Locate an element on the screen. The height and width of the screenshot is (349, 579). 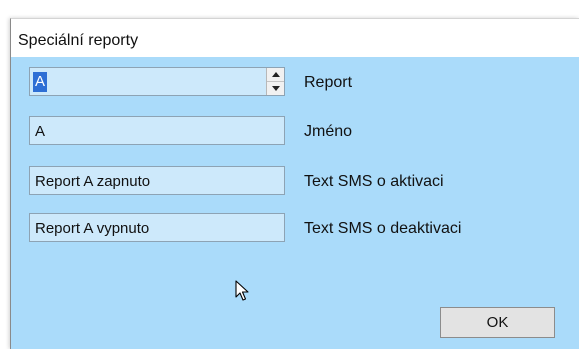
spin-down-button is located at coordinates (275, 88).